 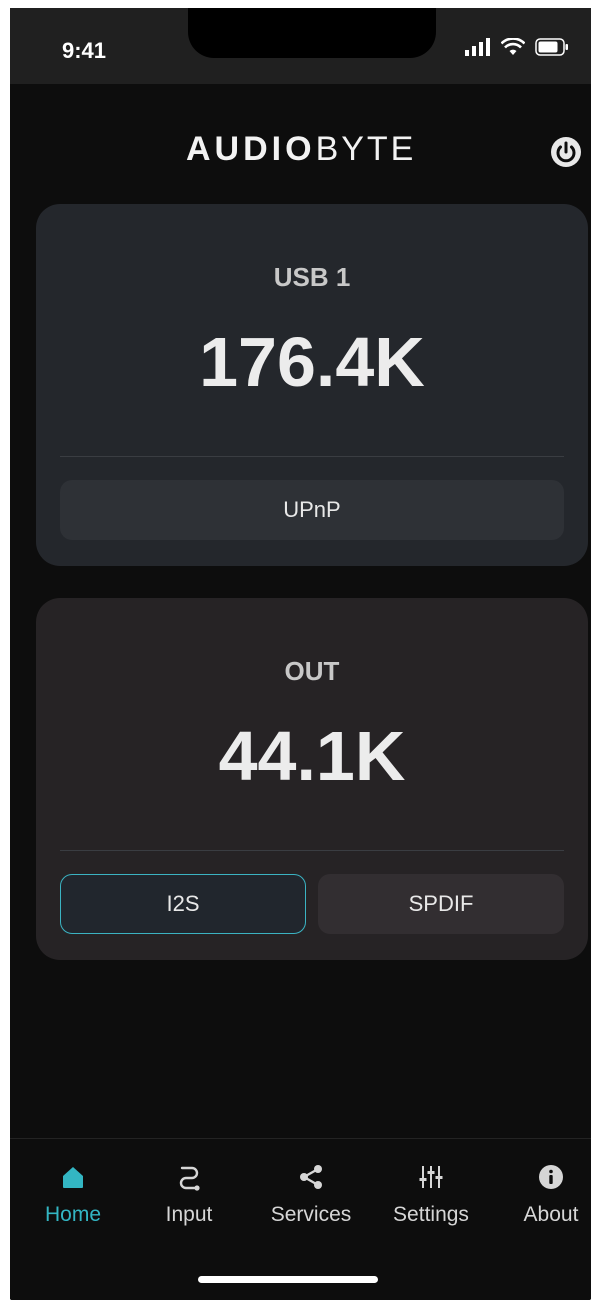 I want to click on status-time: 9:41, so click(x=84, y=50).